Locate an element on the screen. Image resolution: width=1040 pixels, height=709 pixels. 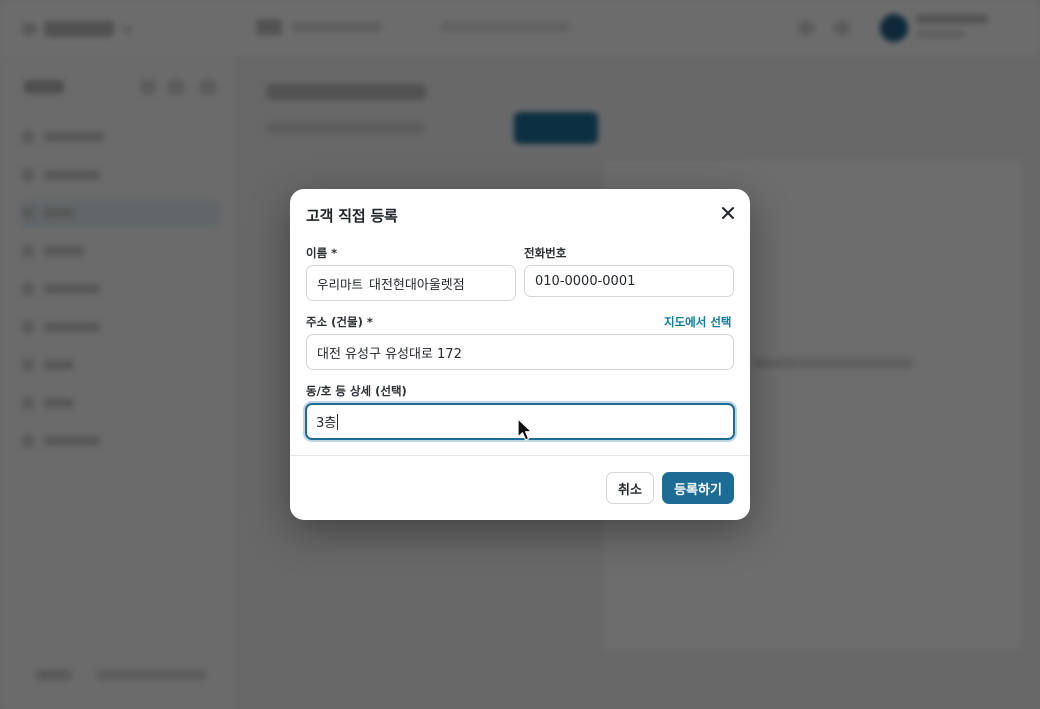
phone-input: 010-0000-0001 is located at coordinates (629, 281).